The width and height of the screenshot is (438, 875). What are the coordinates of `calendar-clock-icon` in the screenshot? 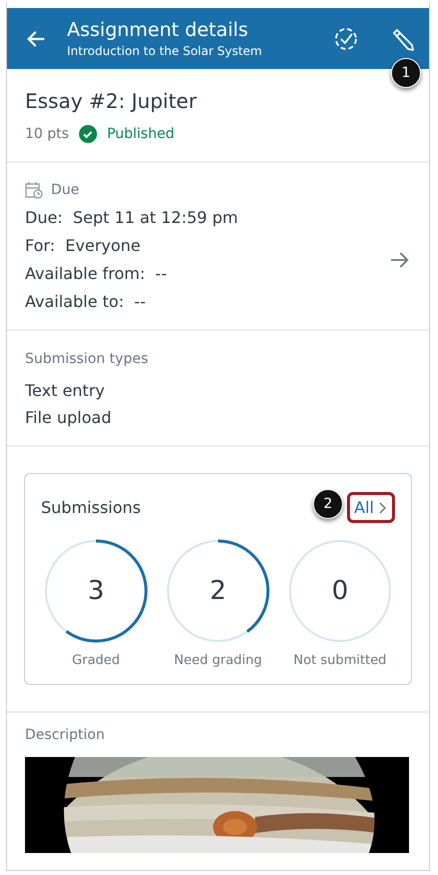 It's located at (34, 190).